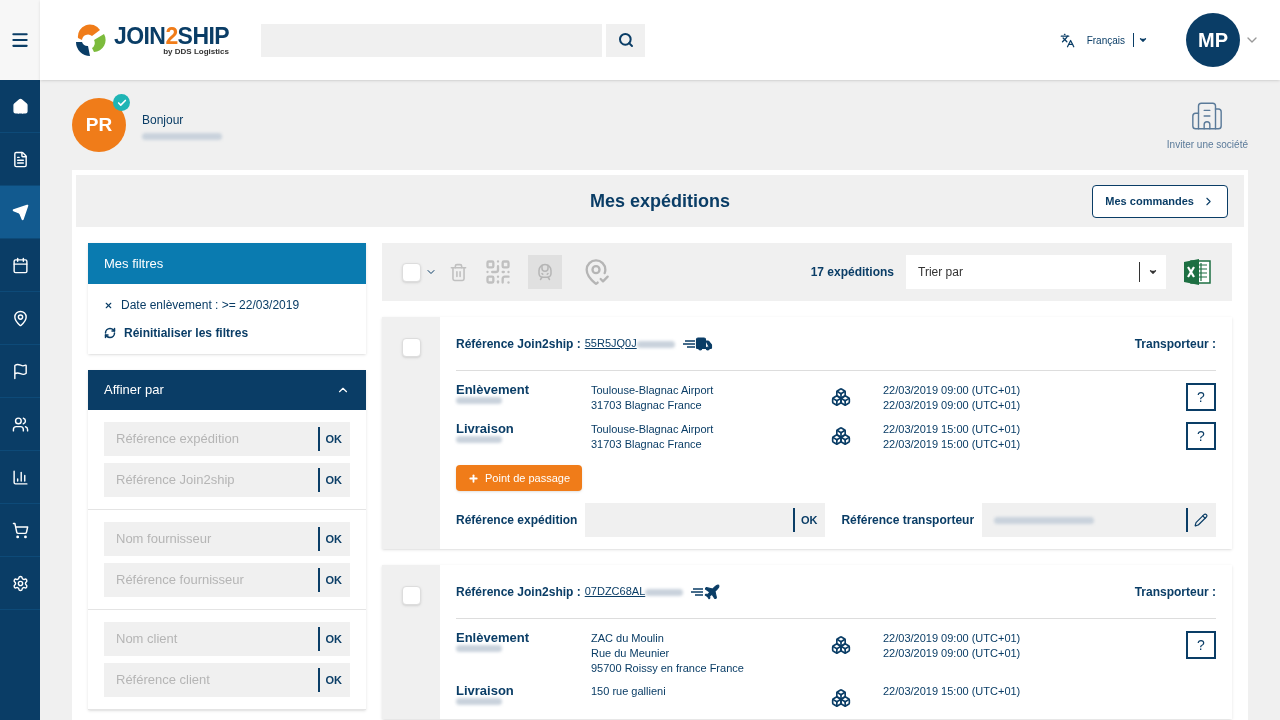 The image size is (1280, 720). What do you see at coordinates (227, 390) in the screenshot?
I see `refine-header: Affiner par` at bounding box center [227, 390].